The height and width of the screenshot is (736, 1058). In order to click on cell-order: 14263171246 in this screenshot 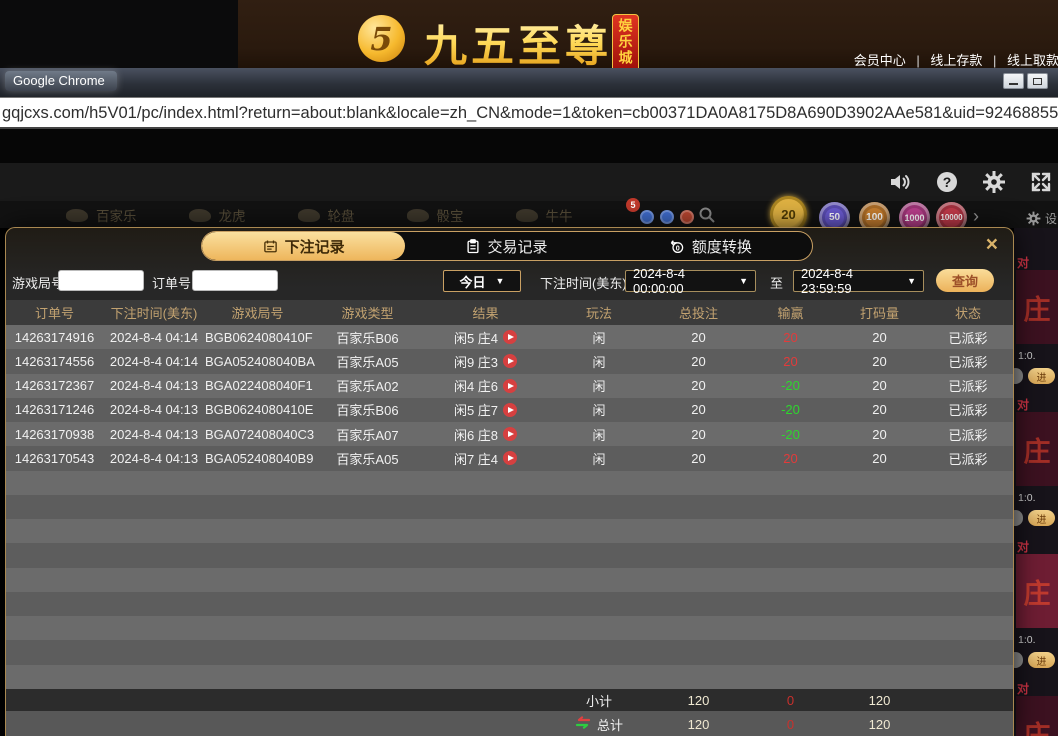, I will do `click(54, 410)`.